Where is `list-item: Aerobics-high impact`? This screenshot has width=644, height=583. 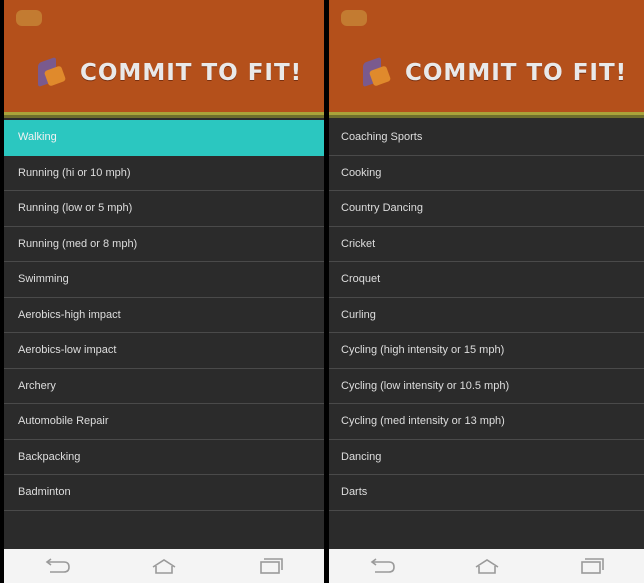 list-item: Aerobics-high impact is located at coordinates (164, 315).